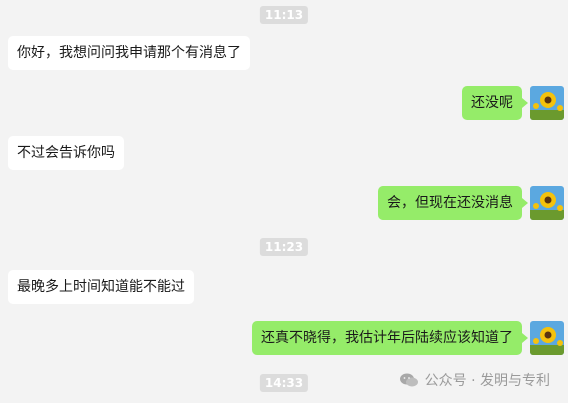 The image size is (568, 403). What do you see at coordinates (101, 287) in the screenshot?
I see `received-message-bubble: 最晚多上时间知道能不能过` at bounding box center [101, 287].